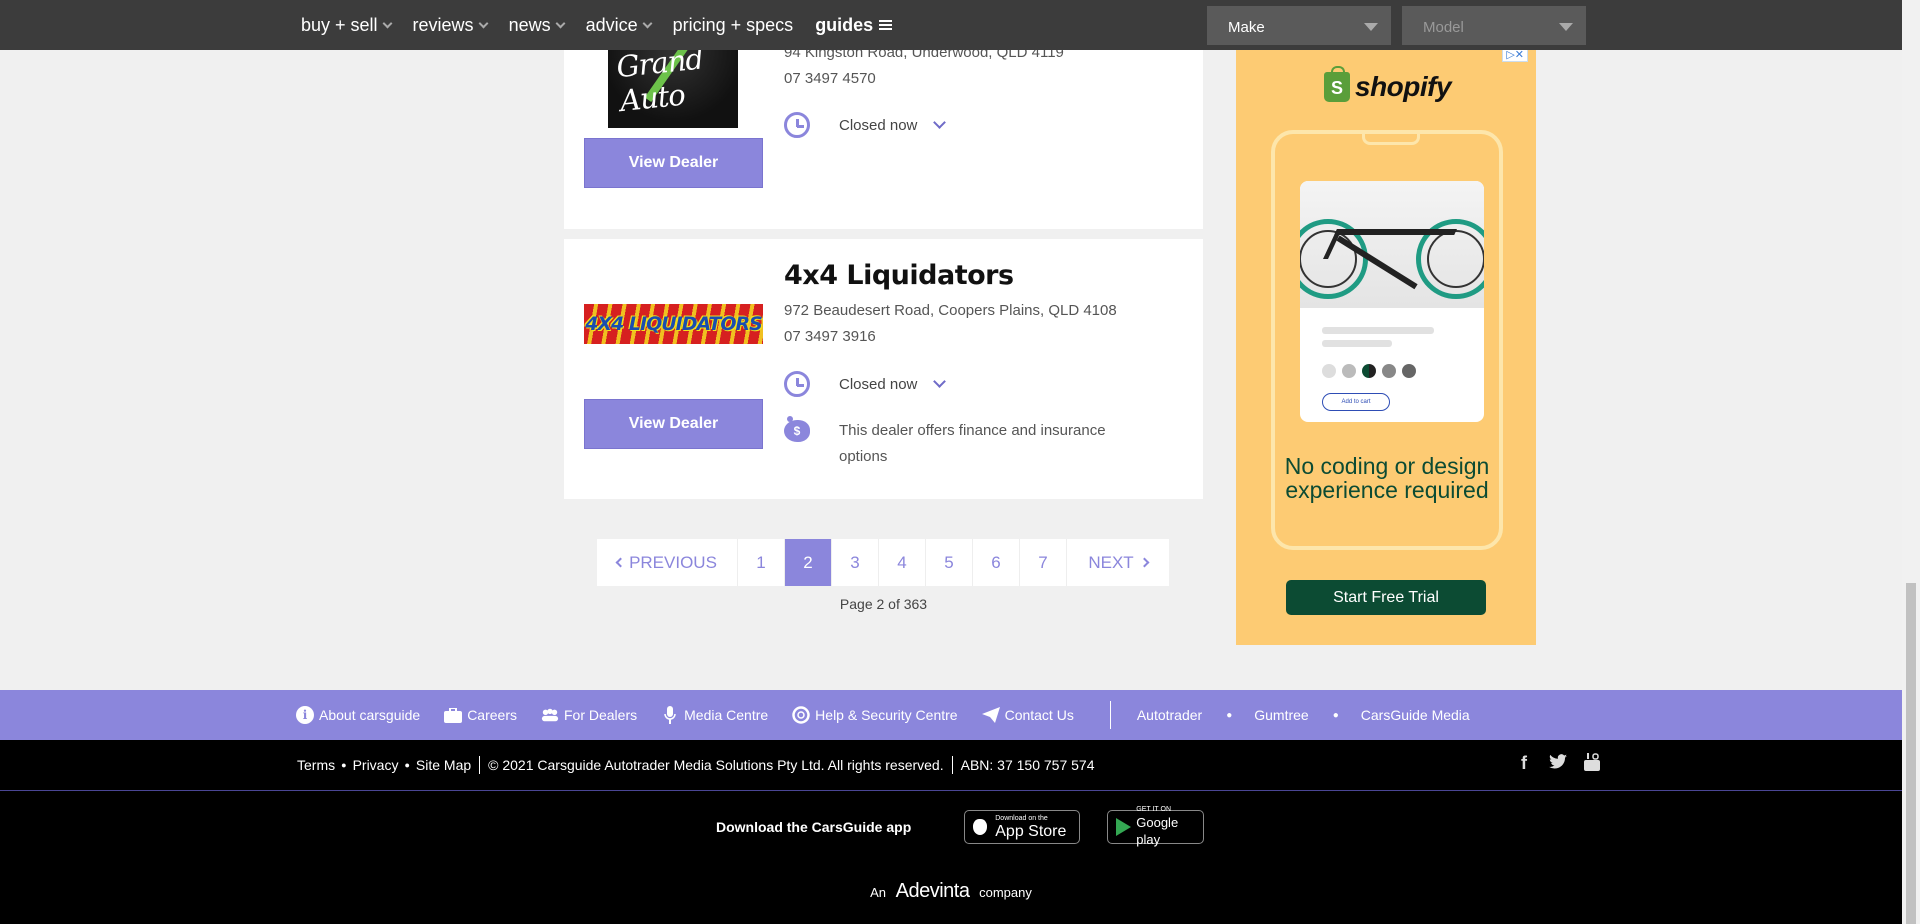 The height and width of the screenshot is (924, 1920). Describe the element at coordinates (761, 562) in the screenshot. I see `page-1-button: 1` at that location.